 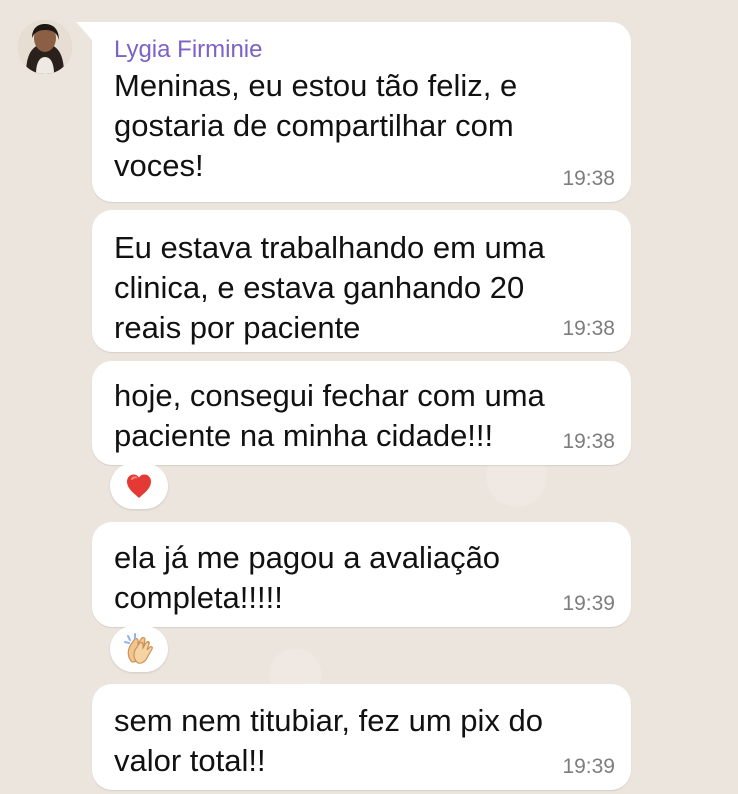 I want to click on avatar-image, so click(x=45, y=47).